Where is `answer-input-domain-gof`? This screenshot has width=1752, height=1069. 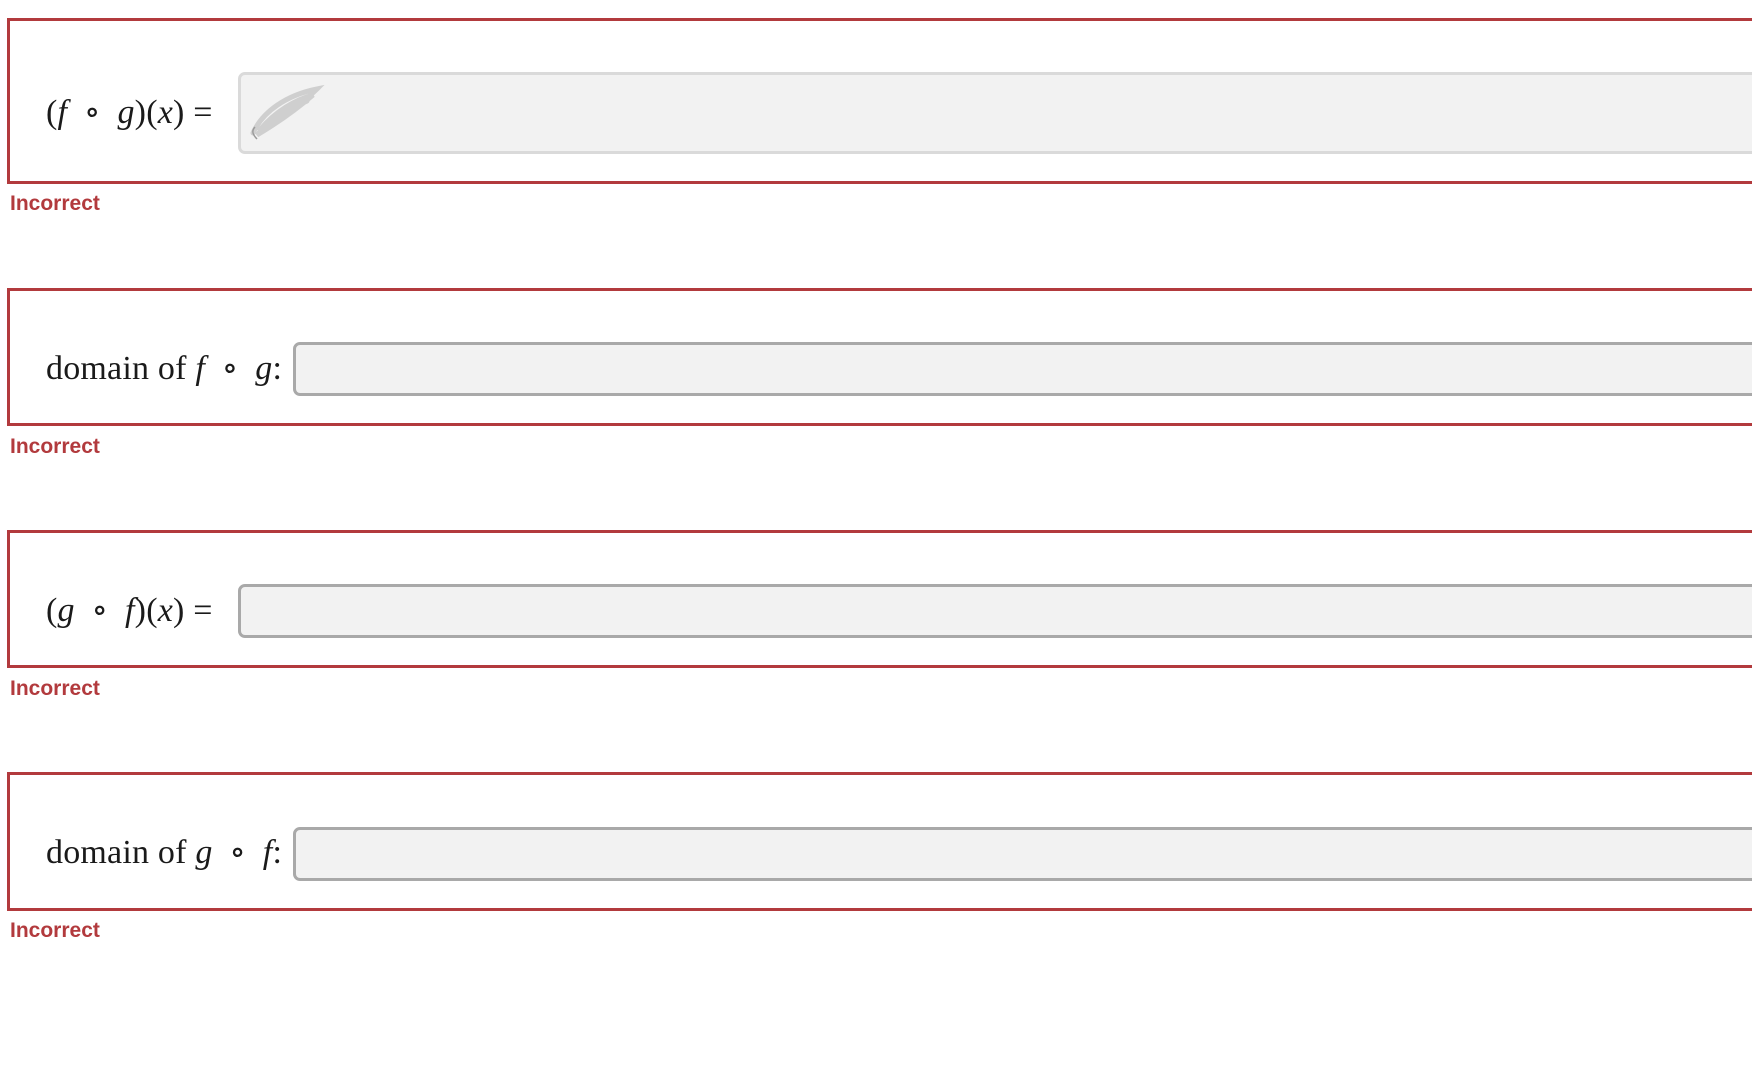
answer-input-domain-gof is located at coordinates (1022, 854).